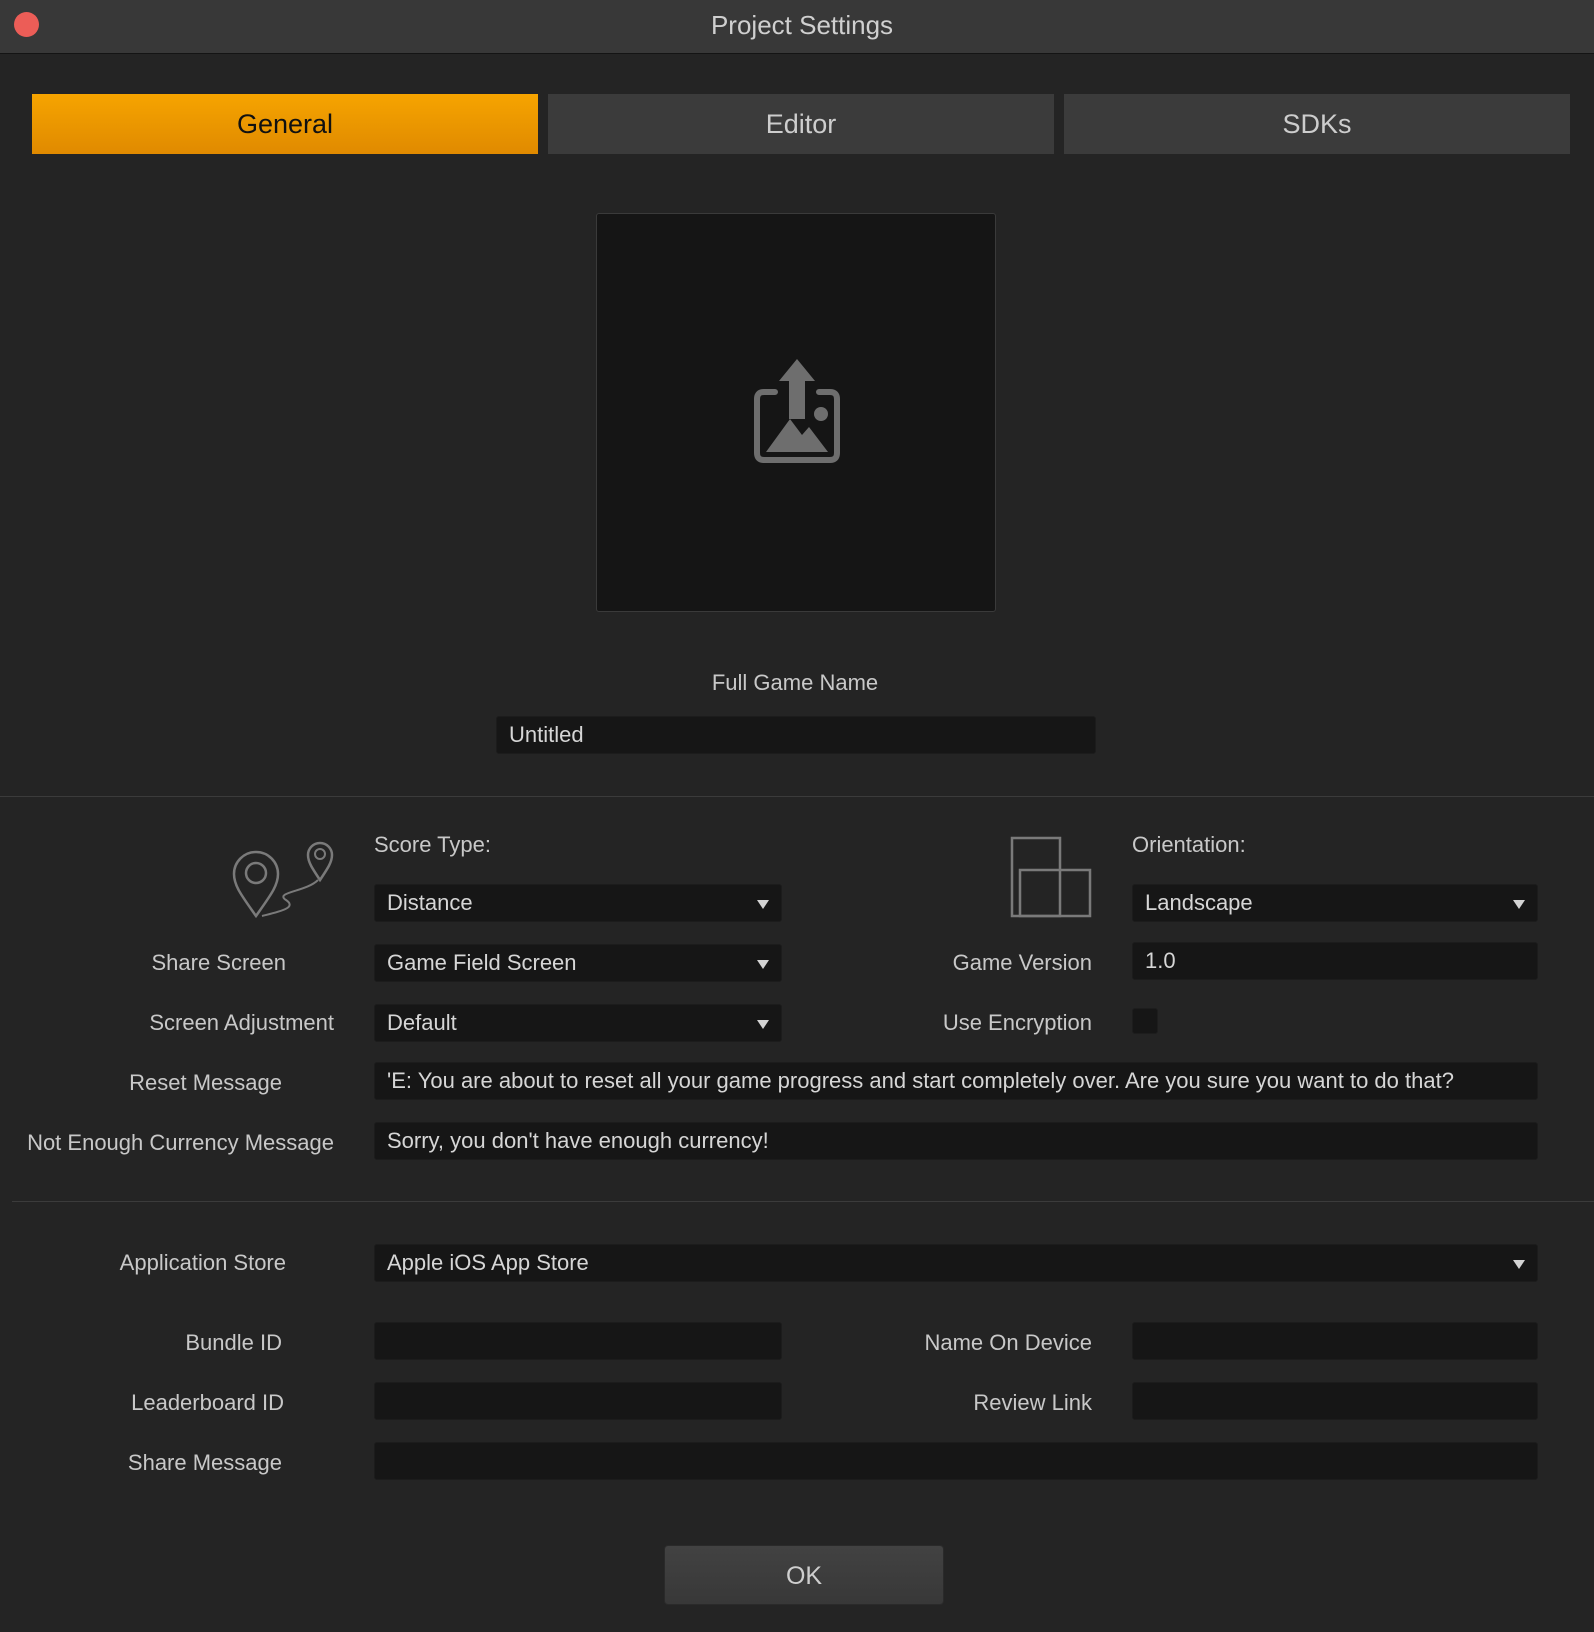  I want to click on orientation-icon, so click(1051, 877).